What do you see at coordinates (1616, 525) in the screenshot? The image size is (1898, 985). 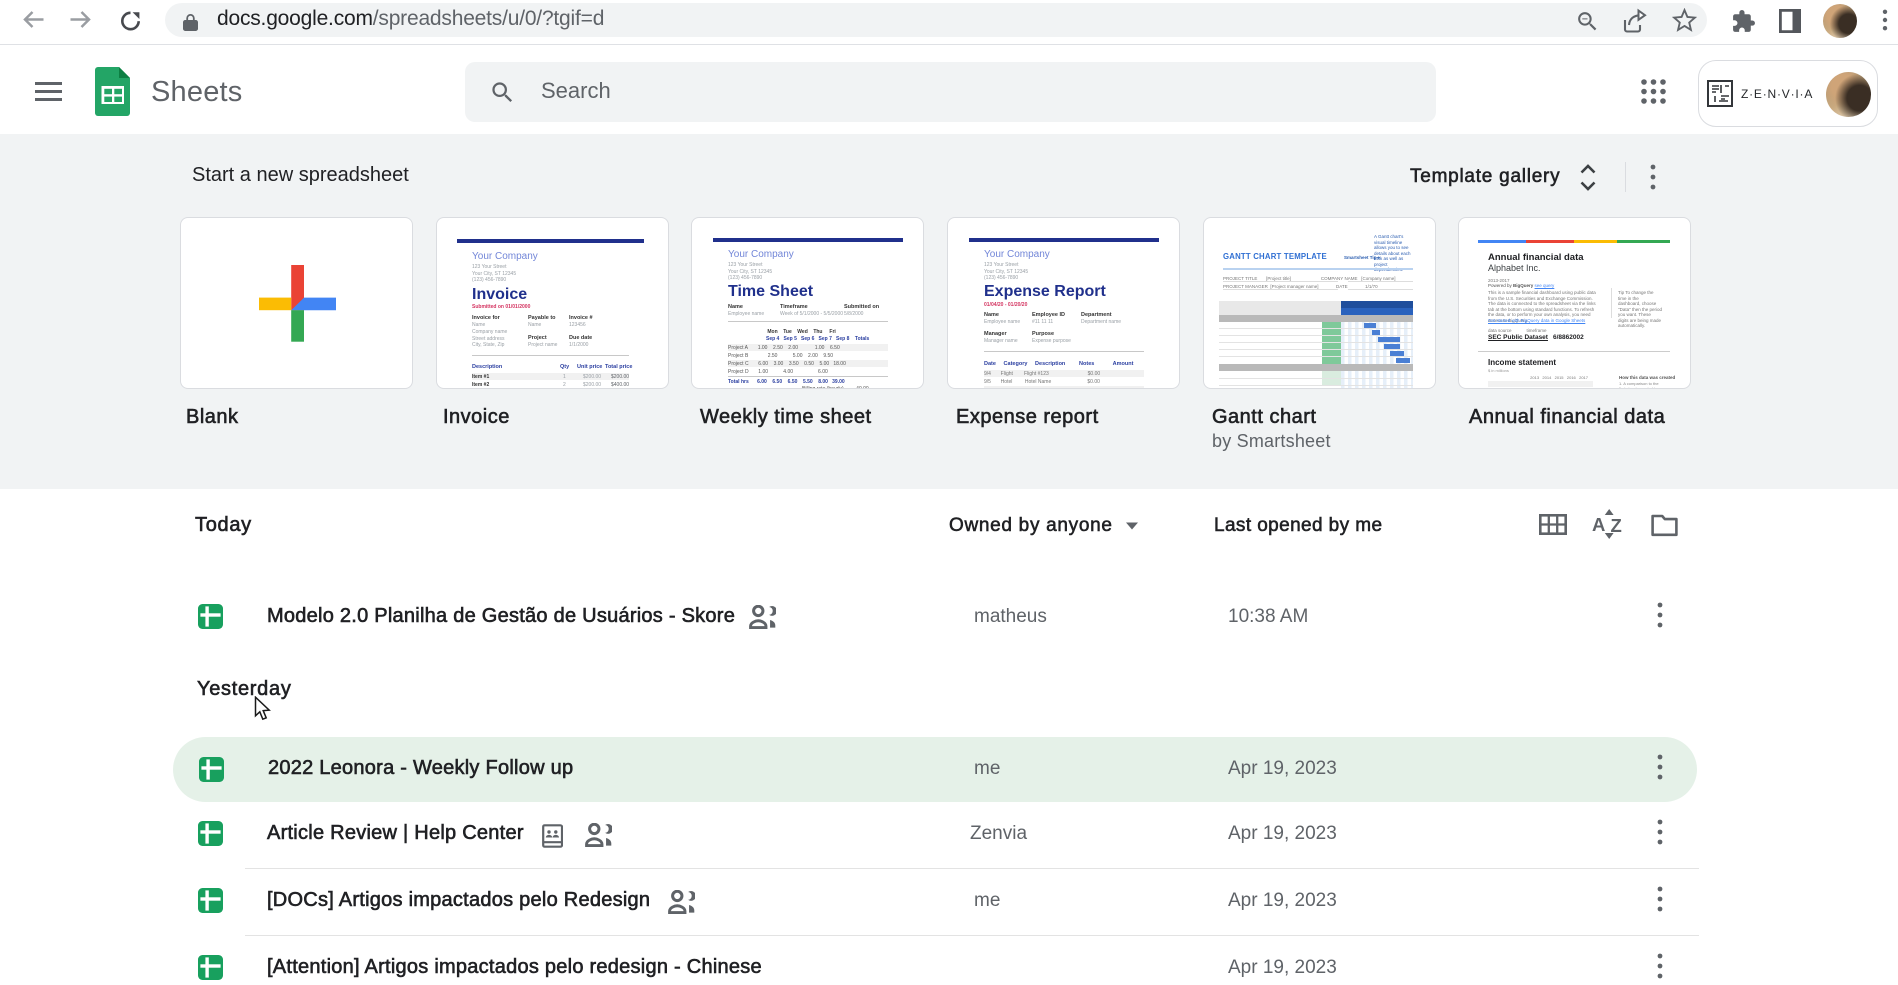 I see `svg-text: Z` at bounding box center [1616, 525].